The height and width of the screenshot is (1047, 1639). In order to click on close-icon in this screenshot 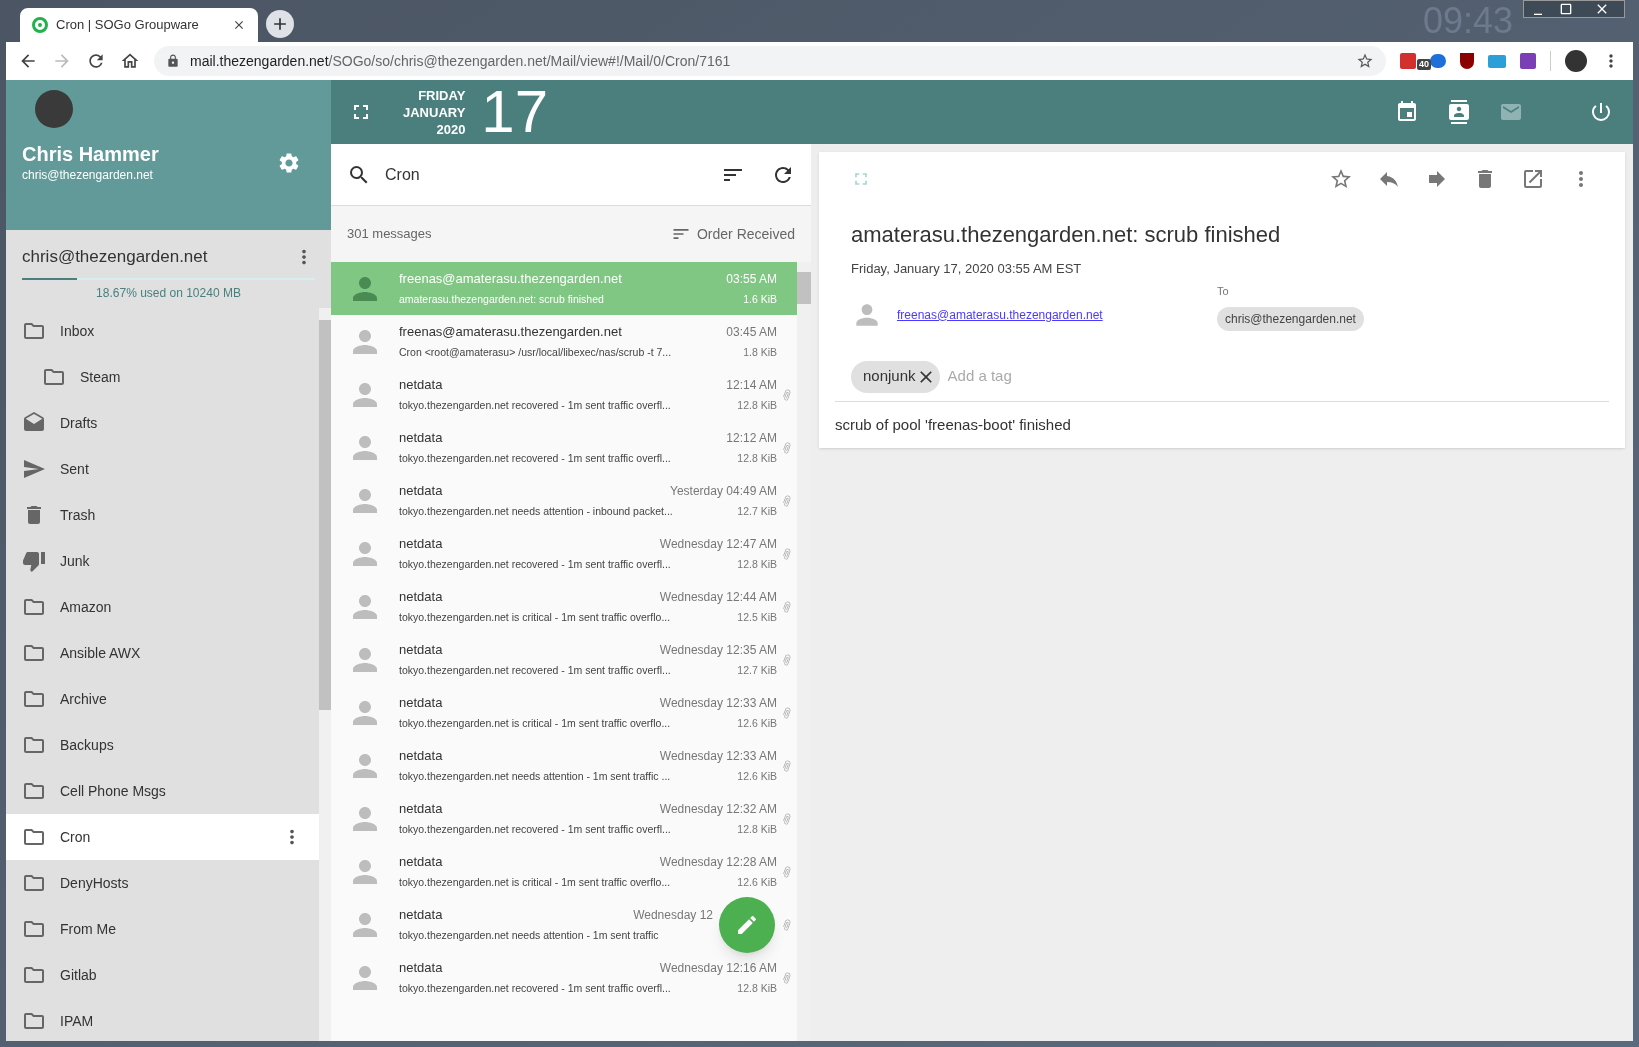, I will do `click(239, 25)`.